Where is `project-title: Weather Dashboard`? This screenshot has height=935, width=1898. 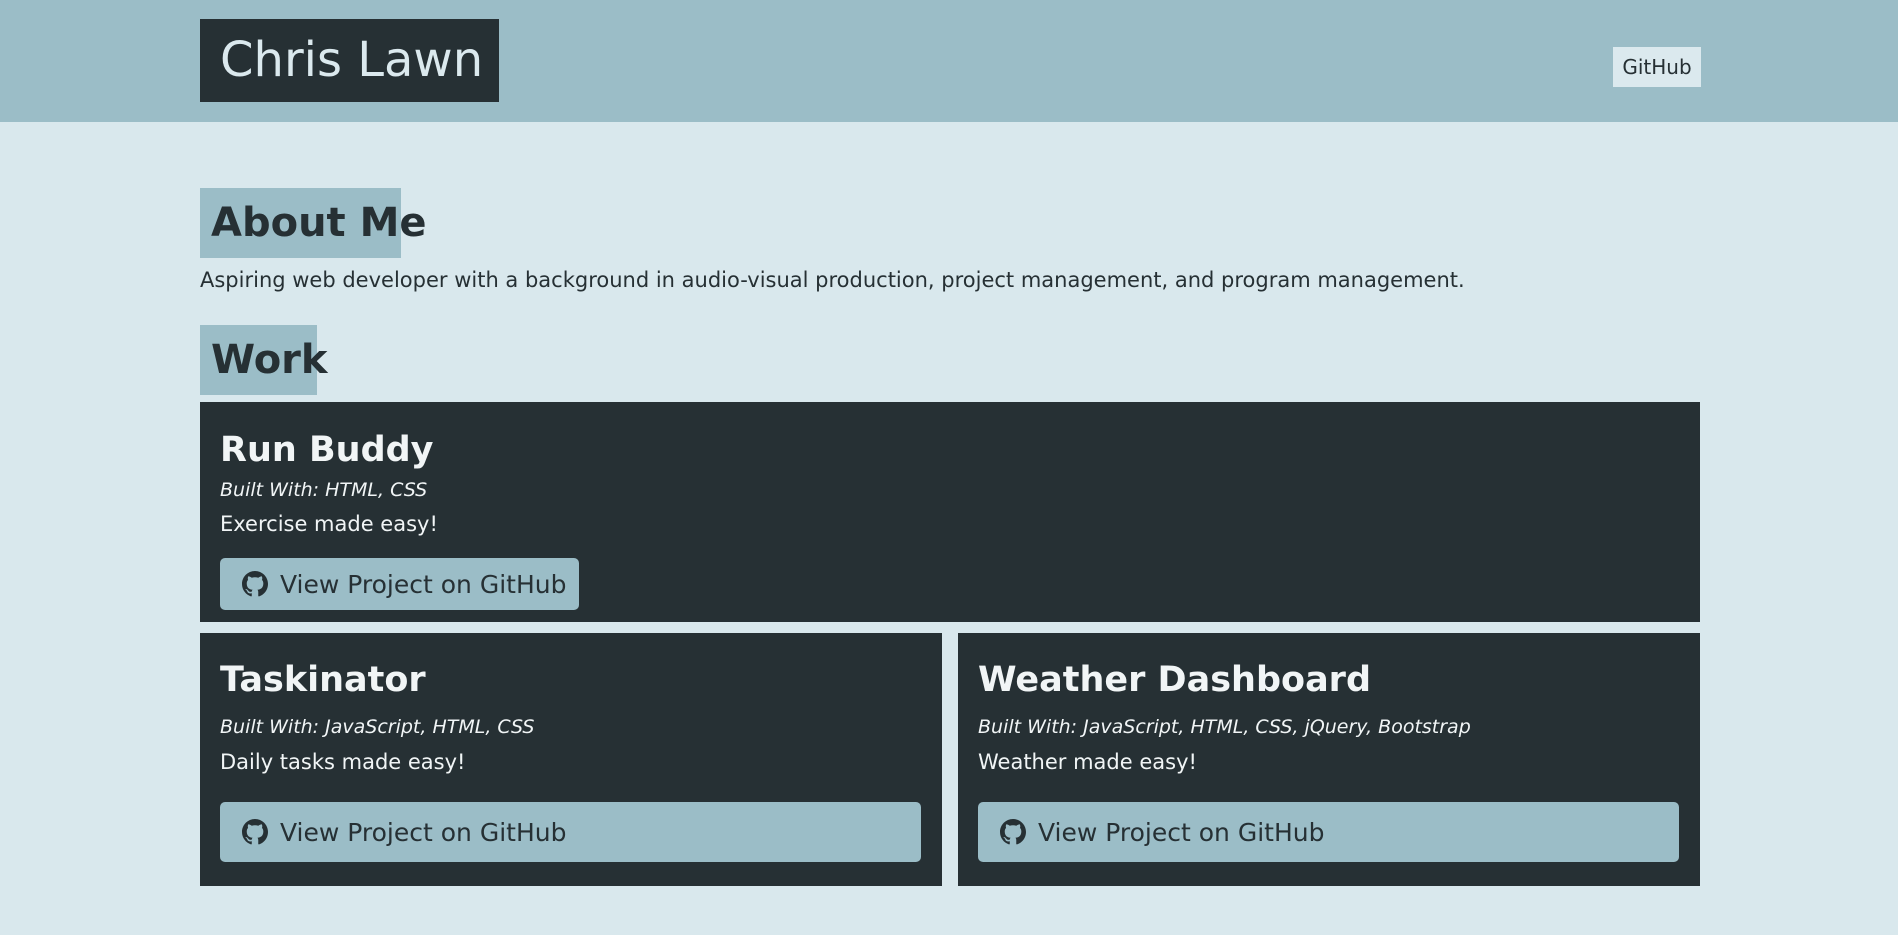 project-title: Weather Dashboard is located at coordinates (1174, 680).